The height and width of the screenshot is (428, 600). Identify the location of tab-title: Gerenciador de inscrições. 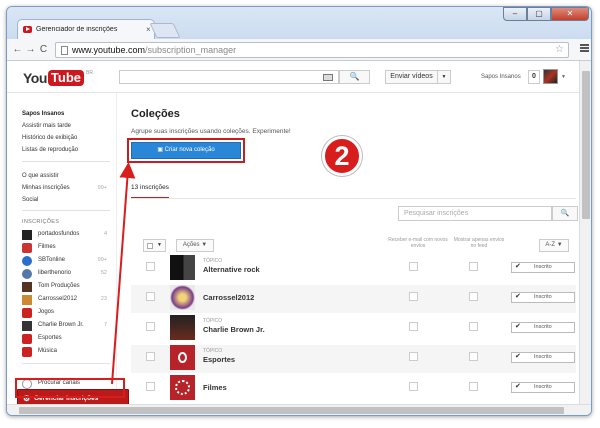
(77, 29).